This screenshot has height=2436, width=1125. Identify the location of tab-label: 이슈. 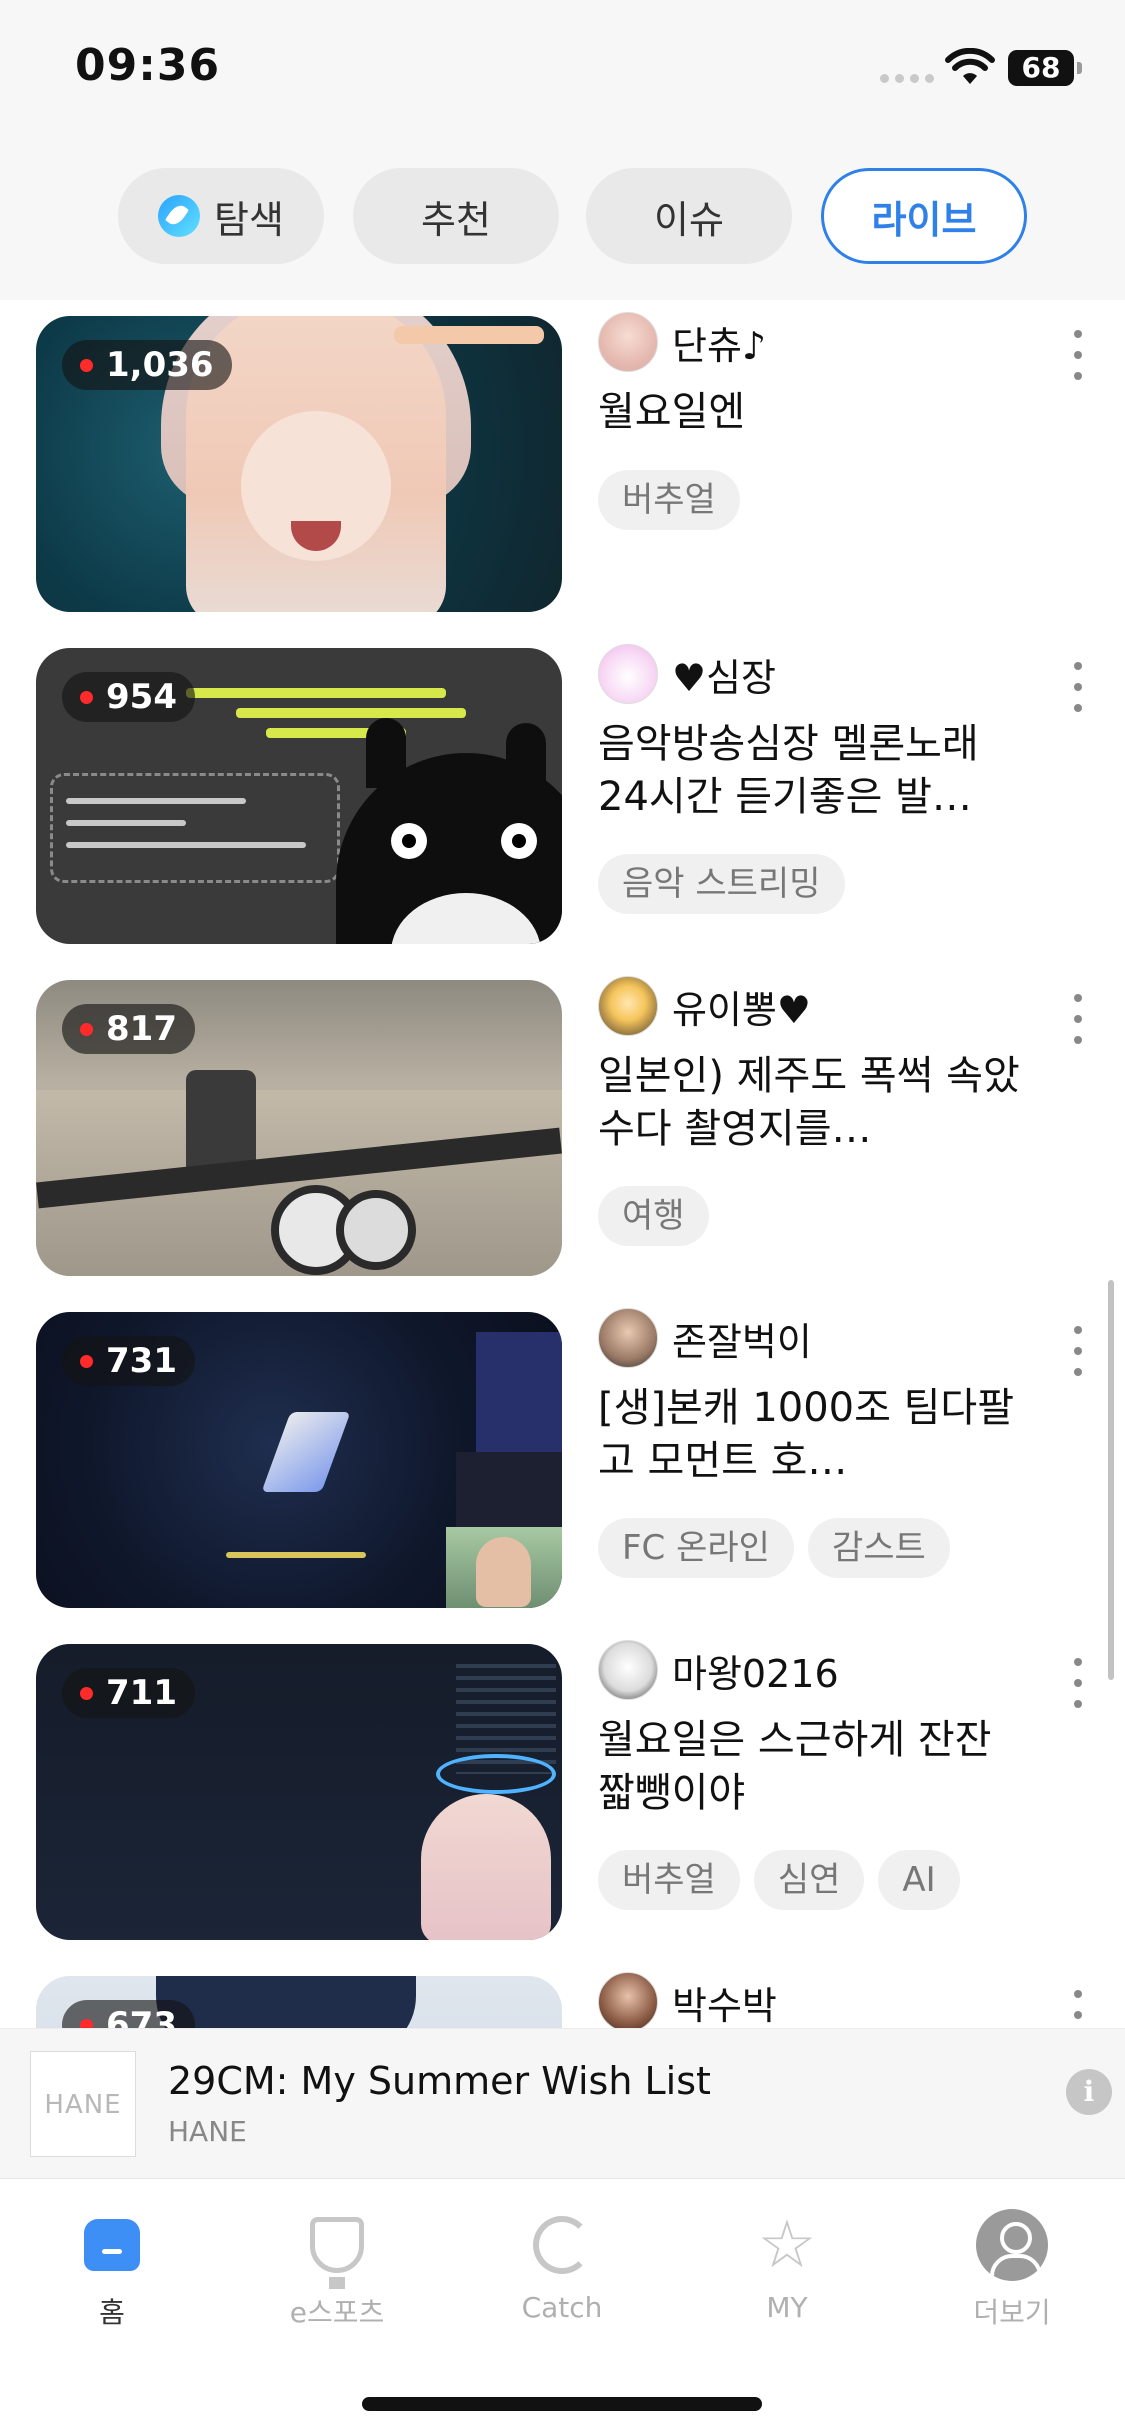
(689, 219).